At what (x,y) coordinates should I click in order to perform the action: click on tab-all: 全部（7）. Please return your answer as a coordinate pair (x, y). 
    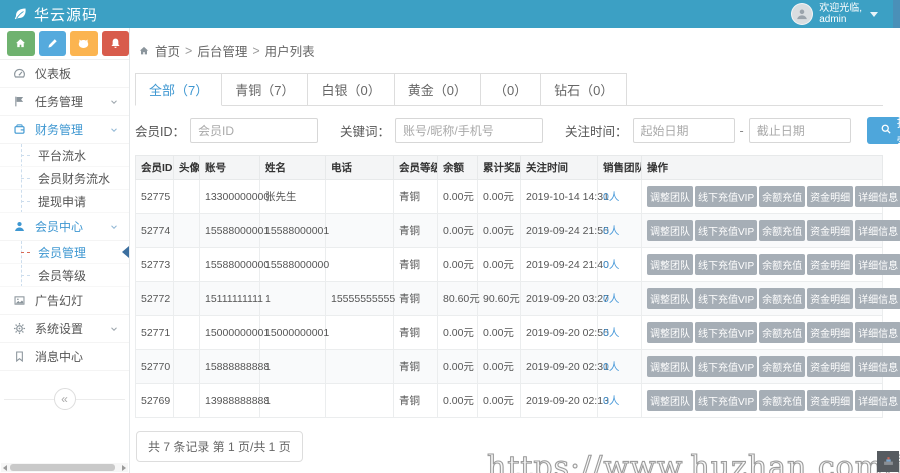
    Looking at the image, I should click on (179, 89).